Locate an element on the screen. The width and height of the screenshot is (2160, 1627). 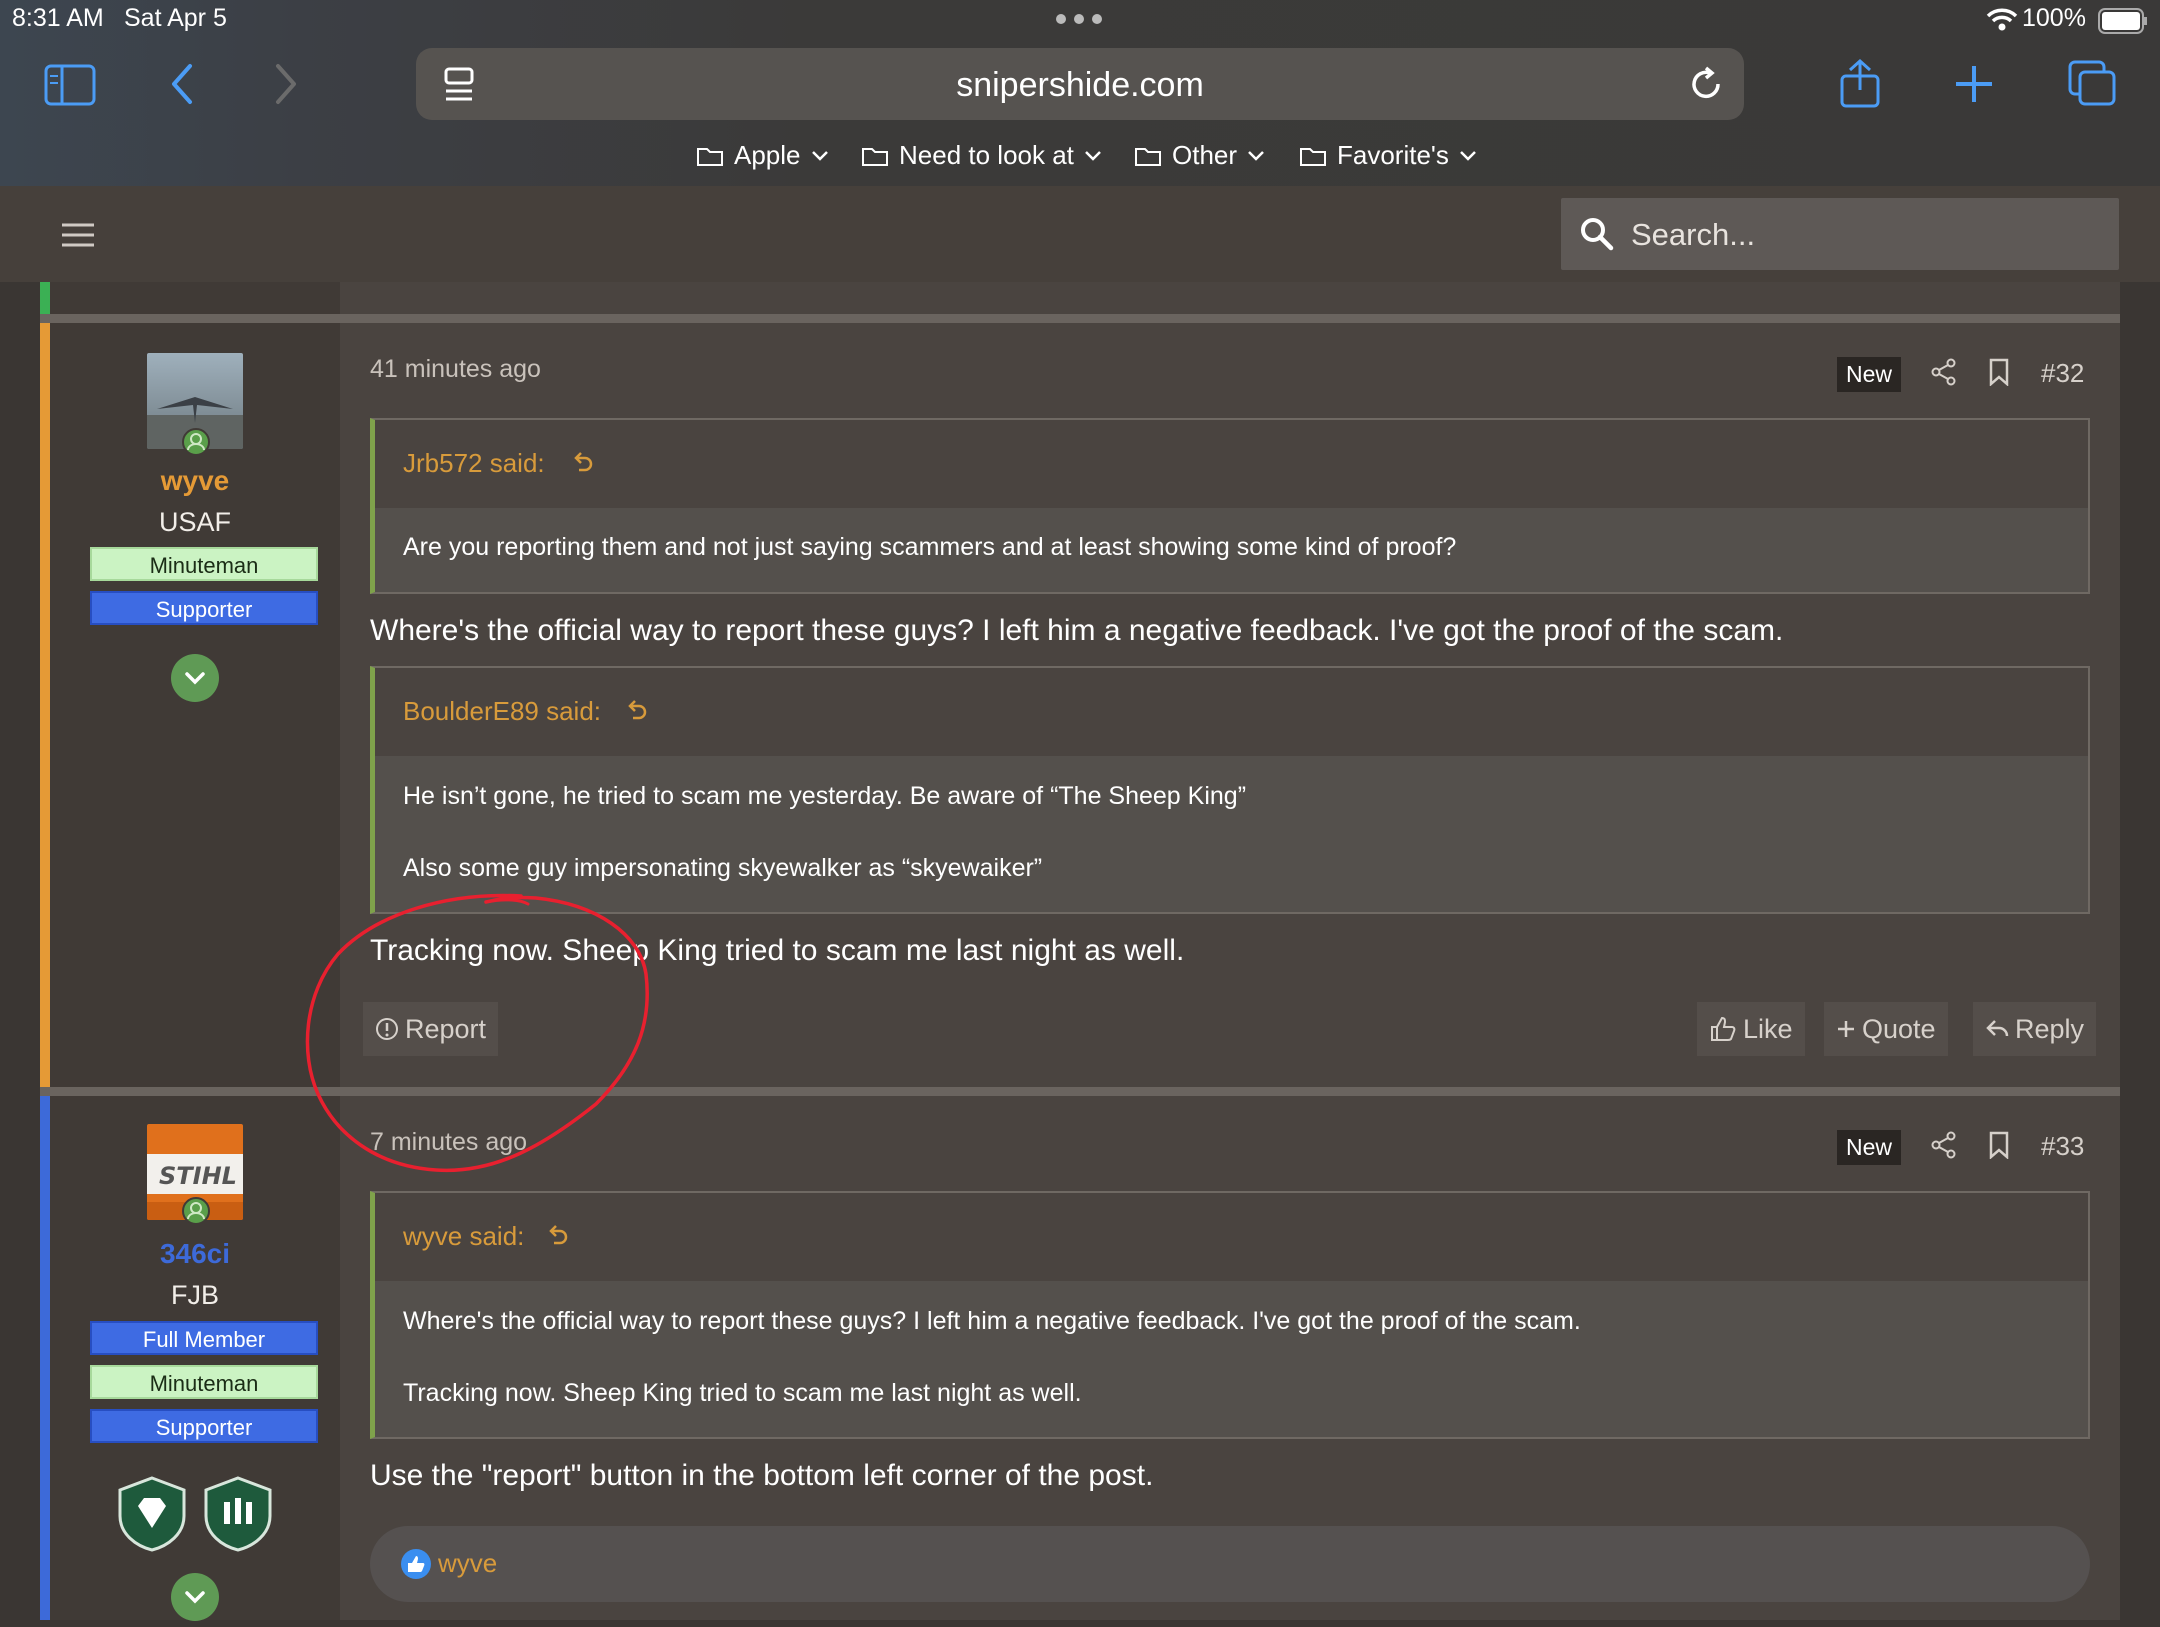
quote-button: Quote is located at coordinates (1886, 1029).